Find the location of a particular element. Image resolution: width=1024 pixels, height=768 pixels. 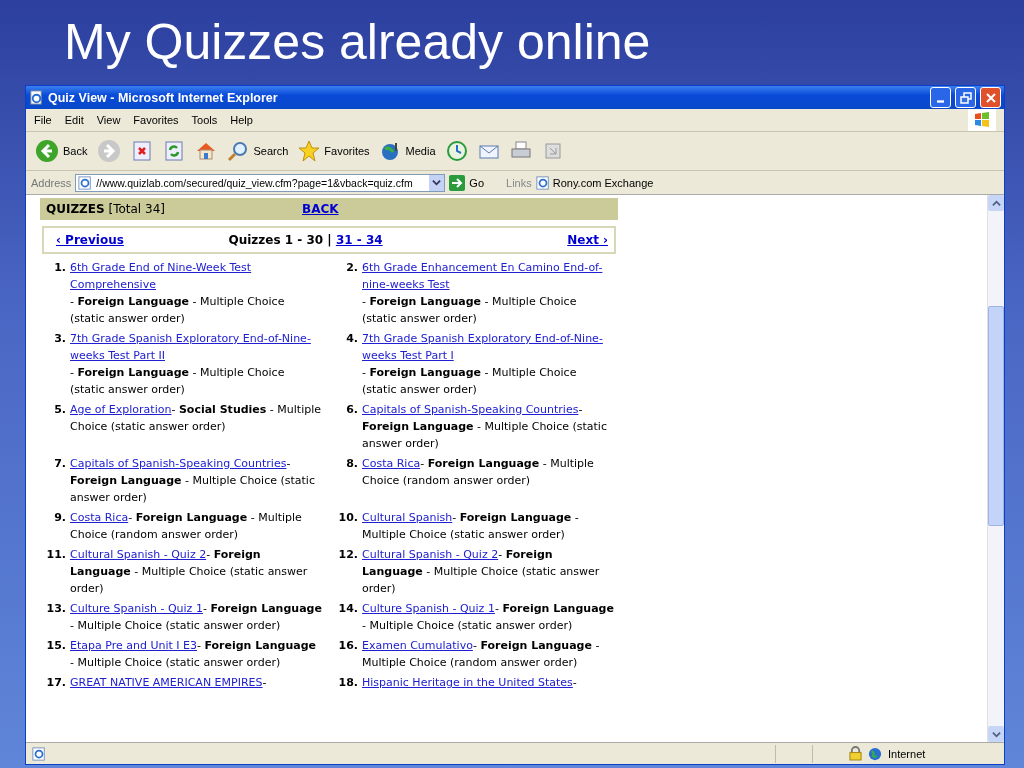

quiz-link: Examen Cumulativo is located at coordinates (417, 645).